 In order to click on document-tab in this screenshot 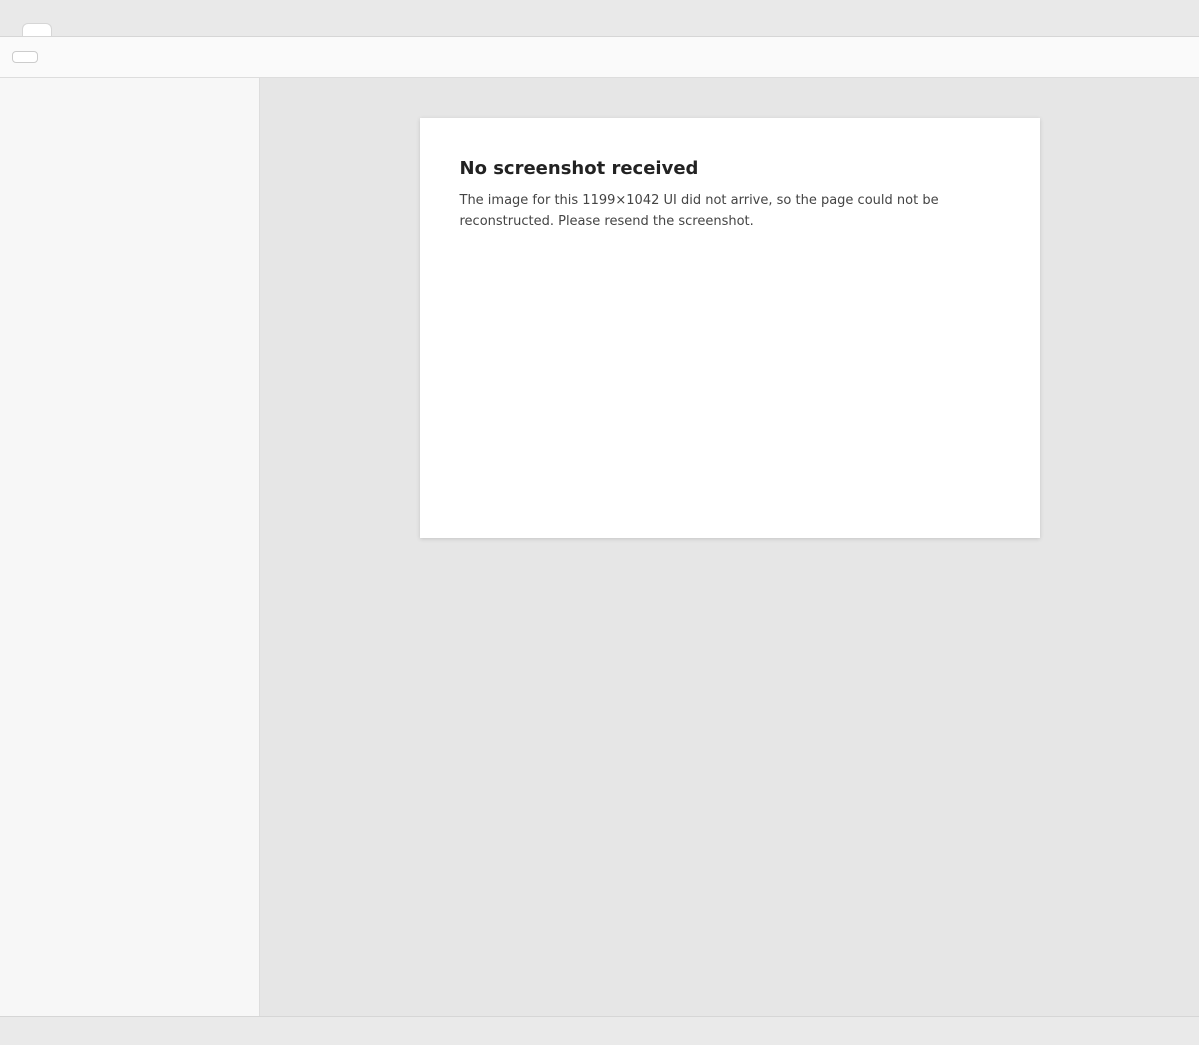, I will do `click(37, 29)`.